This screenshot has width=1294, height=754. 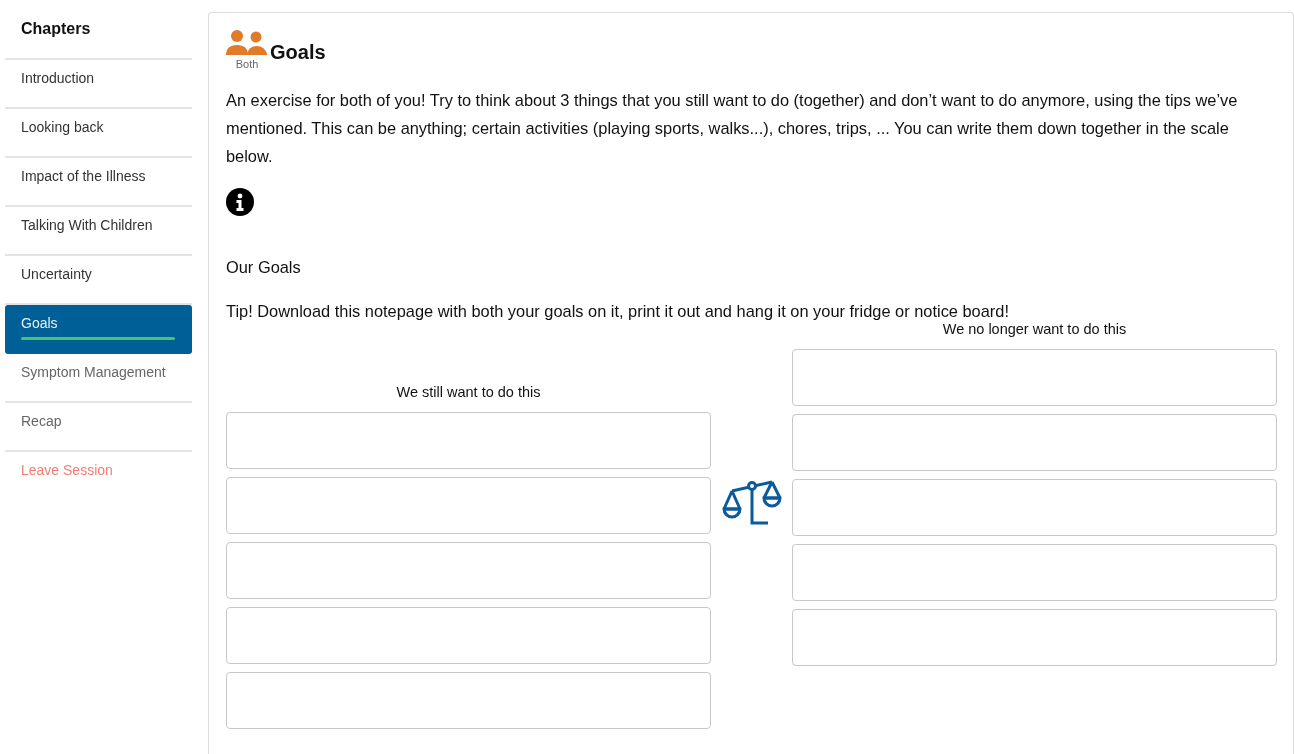 I want to click on column-heading: We no longer want to do this, so click(x=1034, y=328).